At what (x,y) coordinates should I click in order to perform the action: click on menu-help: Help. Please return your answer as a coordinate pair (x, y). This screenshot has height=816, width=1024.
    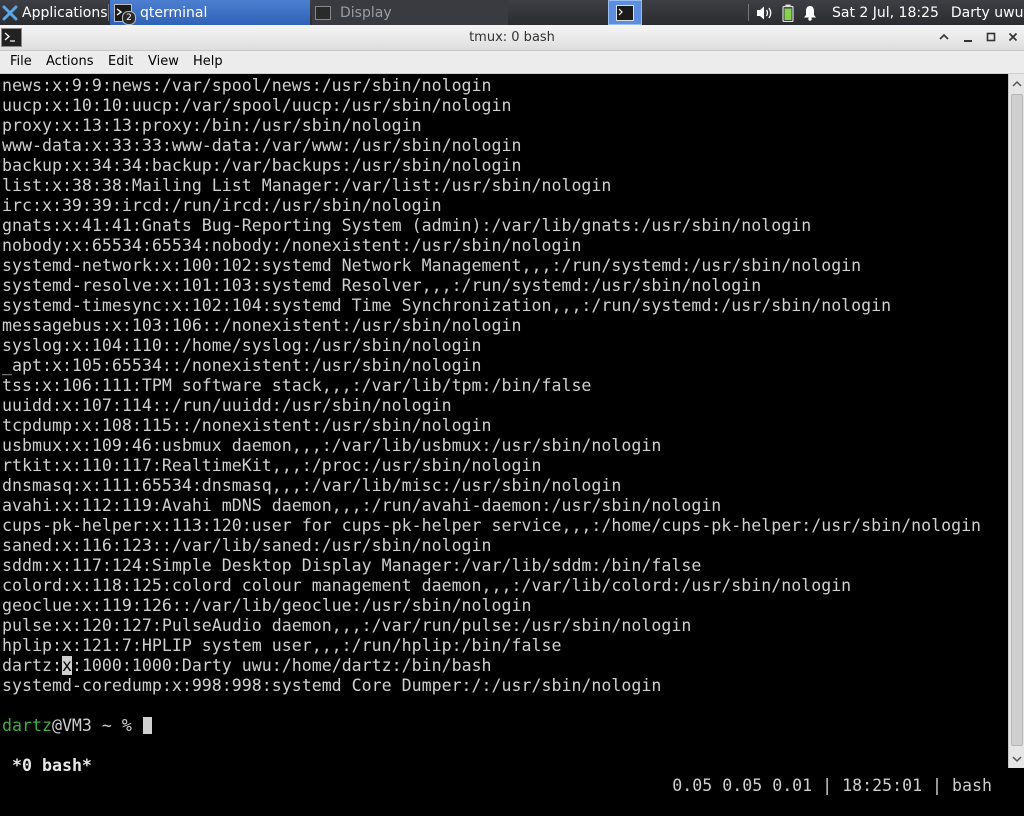
    Looking at the image, I should click on (208, 62).